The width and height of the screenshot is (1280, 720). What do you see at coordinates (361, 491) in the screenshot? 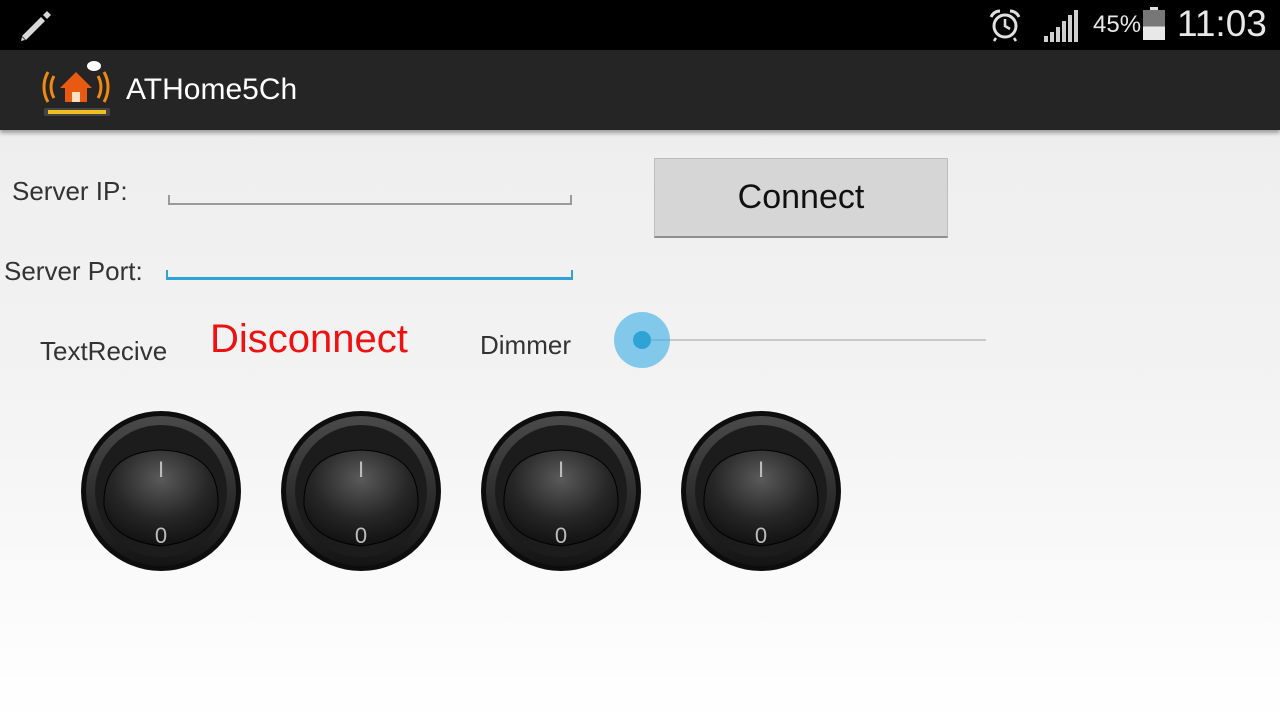
I see `rotary-switch-2: I0` at bounding box center [361, 491].